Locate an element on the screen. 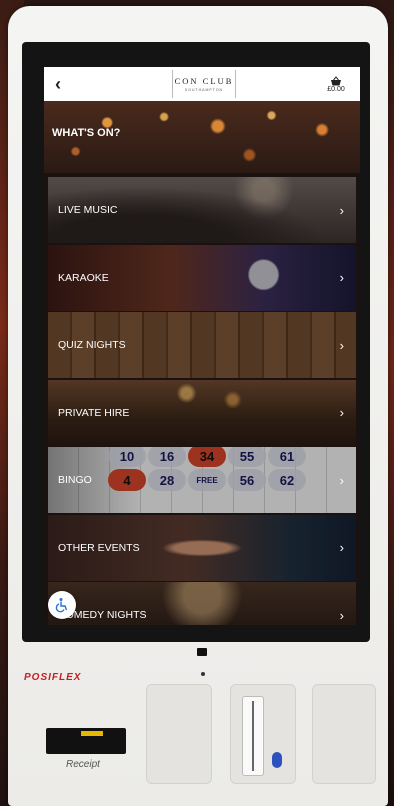  chevron-left-icon: ‹ is located at coordinates (58, 83).